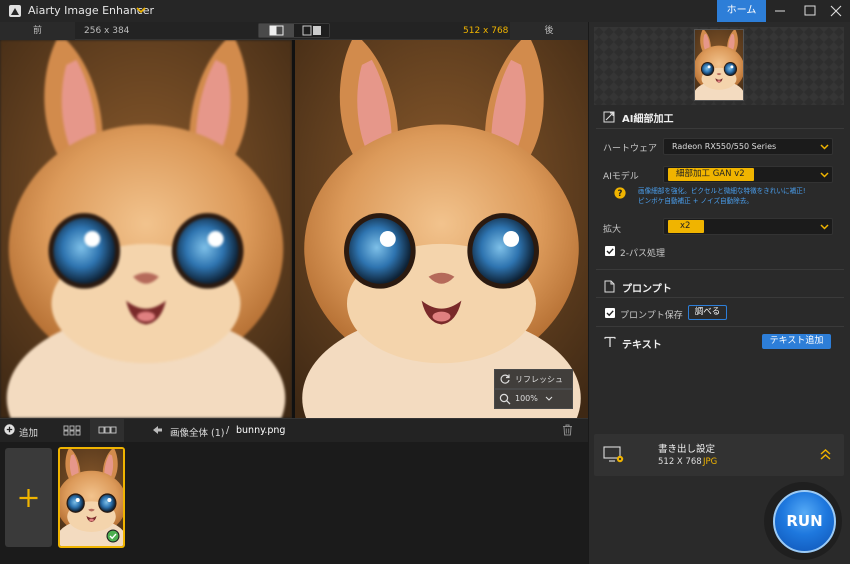  Describe the element at coordinates (157, 430) in the screenshot. I see `back-arrow-icon` at that location.